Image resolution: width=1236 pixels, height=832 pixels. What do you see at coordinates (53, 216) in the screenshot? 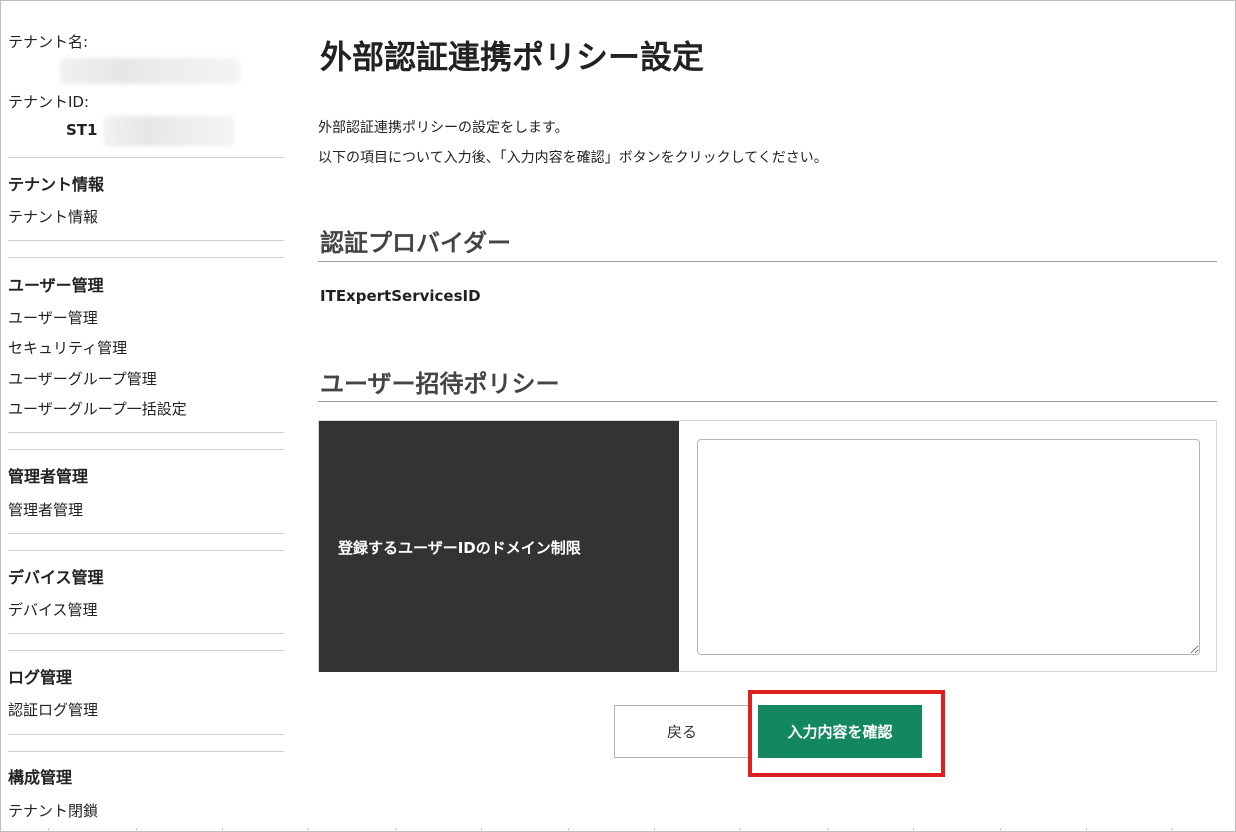
I see `sidebar-item-tenant-info: テナント情報` at bounding box center [53, 216].